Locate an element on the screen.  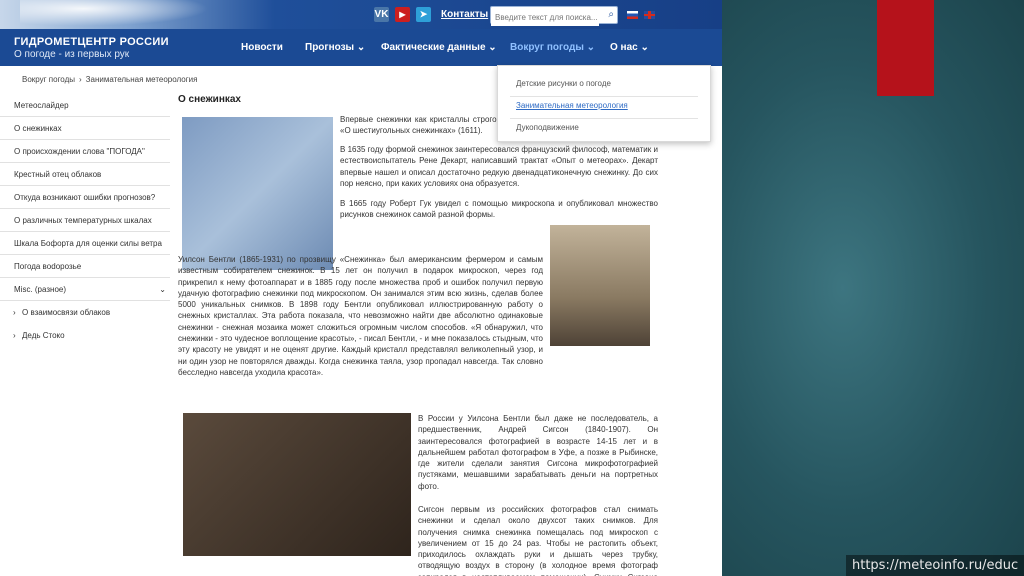
sidebar-item: Метеослайдер is located at coordinates (85, 105).